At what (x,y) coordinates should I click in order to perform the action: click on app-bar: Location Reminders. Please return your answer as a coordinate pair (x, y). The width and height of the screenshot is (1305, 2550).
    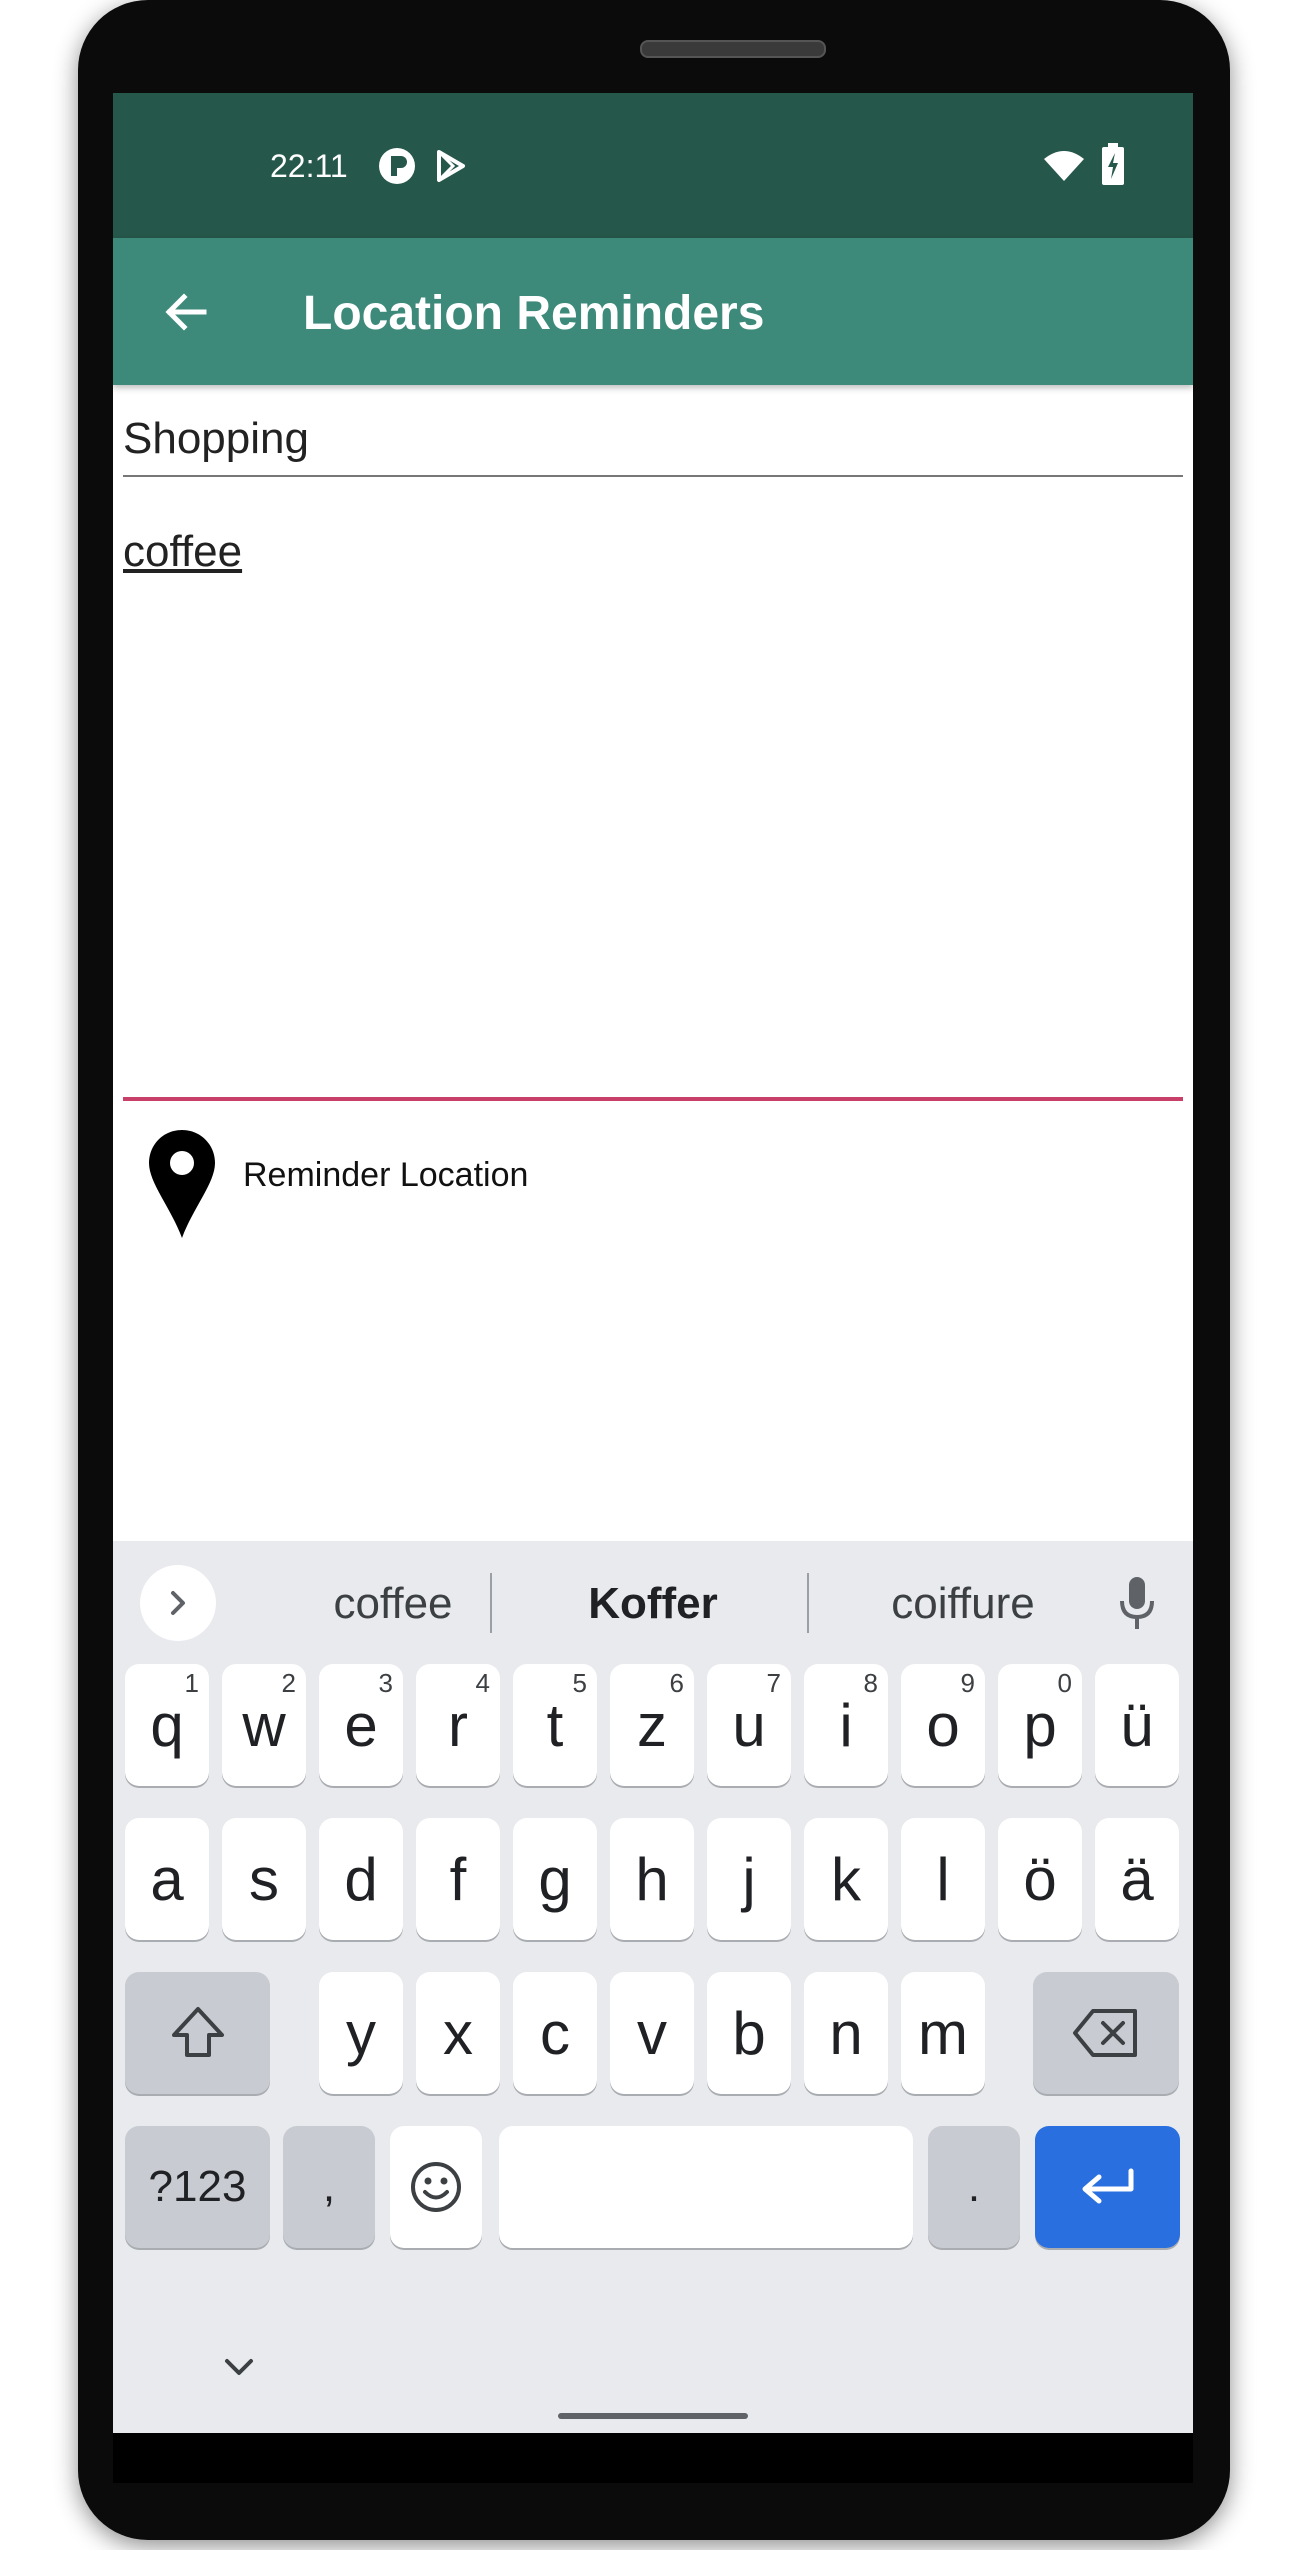
    Looking at the image, I should click on (653, 311).